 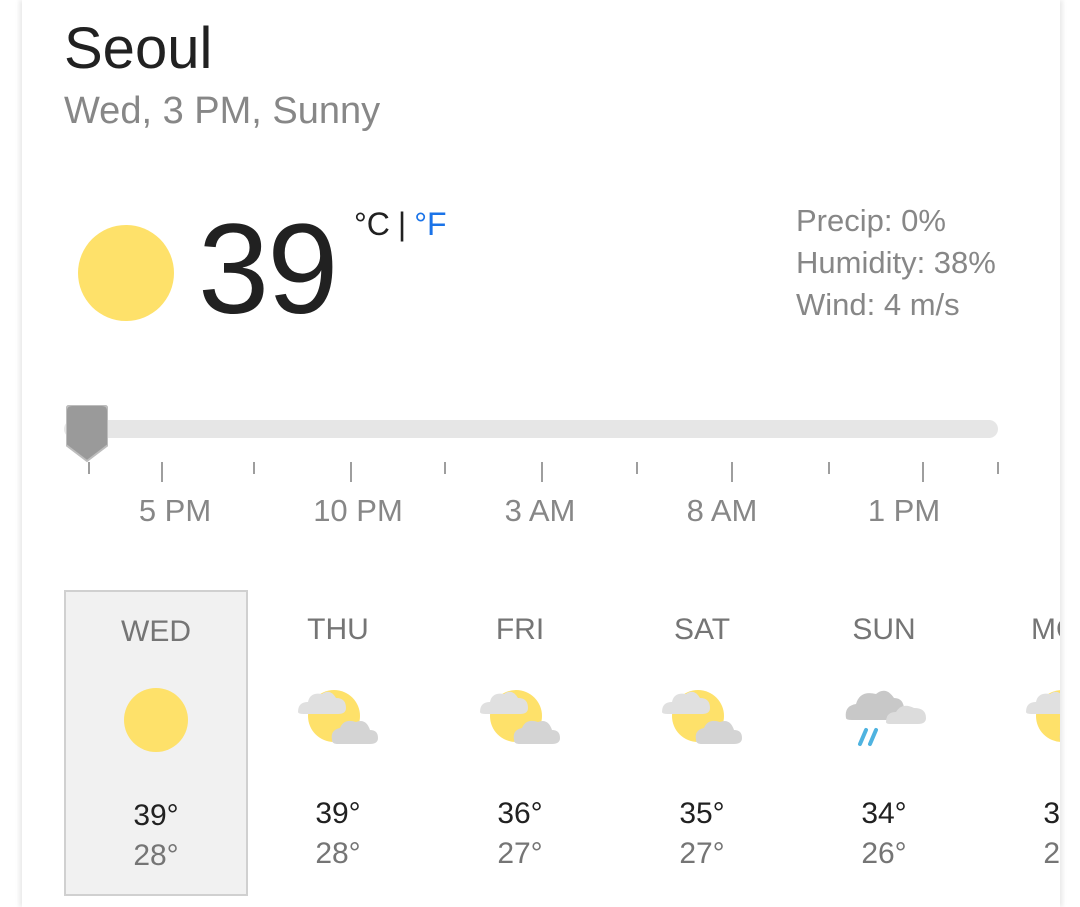 What do you see at coordinates (1017, 743) in the screenshot?
I see `forecast-day-mon: MON 34° 26°` at bounding box center [1017, 743].